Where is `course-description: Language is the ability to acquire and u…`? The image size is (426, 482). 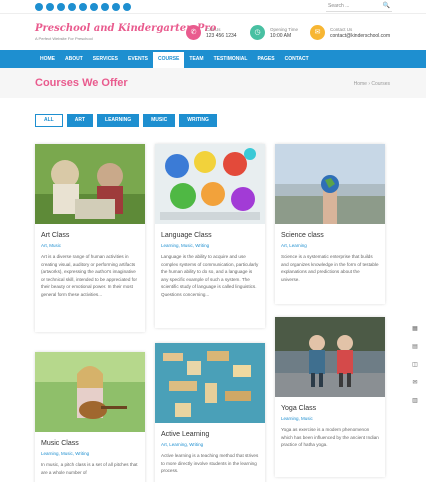
course-description: Language is the ability to acquire and u… is located at coordinates (210, 275).